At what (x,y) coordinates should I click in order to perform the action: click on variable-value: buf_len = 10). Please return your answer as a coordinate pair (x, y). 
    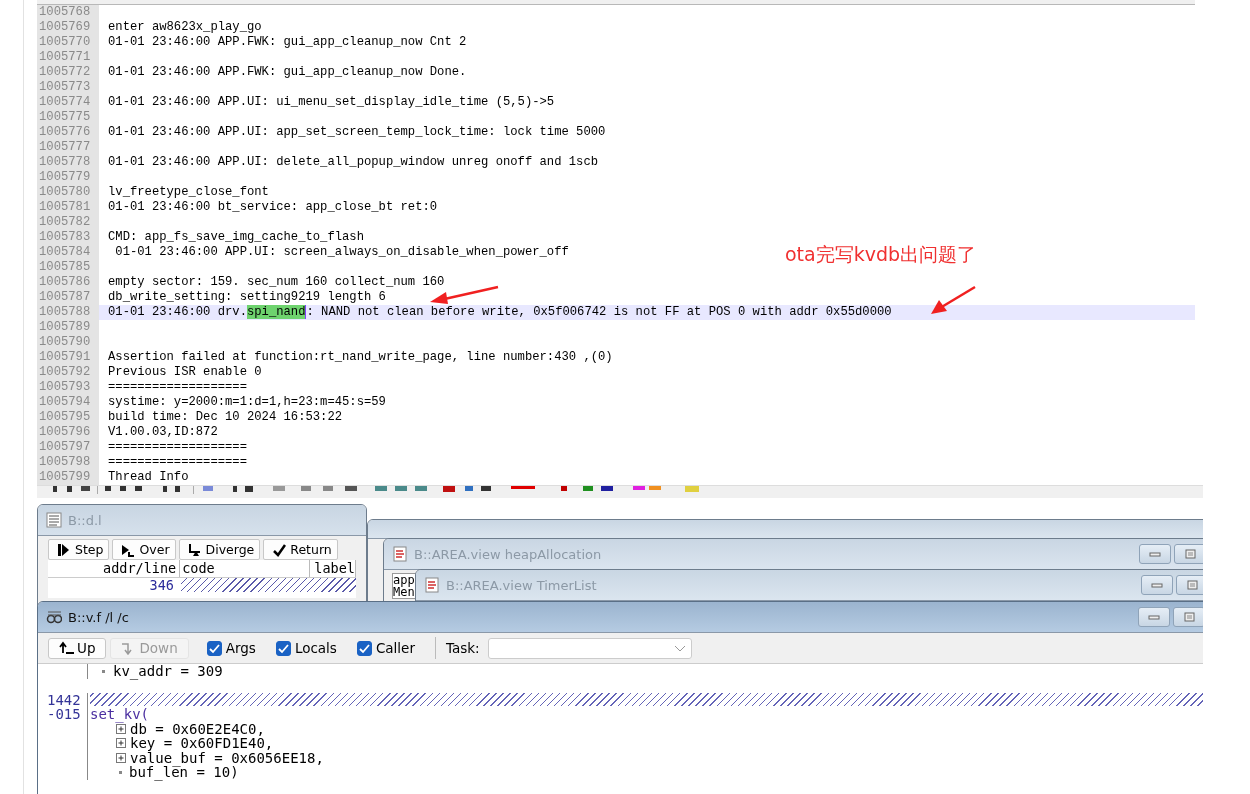
    Looking at the image, I should click on (184, 772).